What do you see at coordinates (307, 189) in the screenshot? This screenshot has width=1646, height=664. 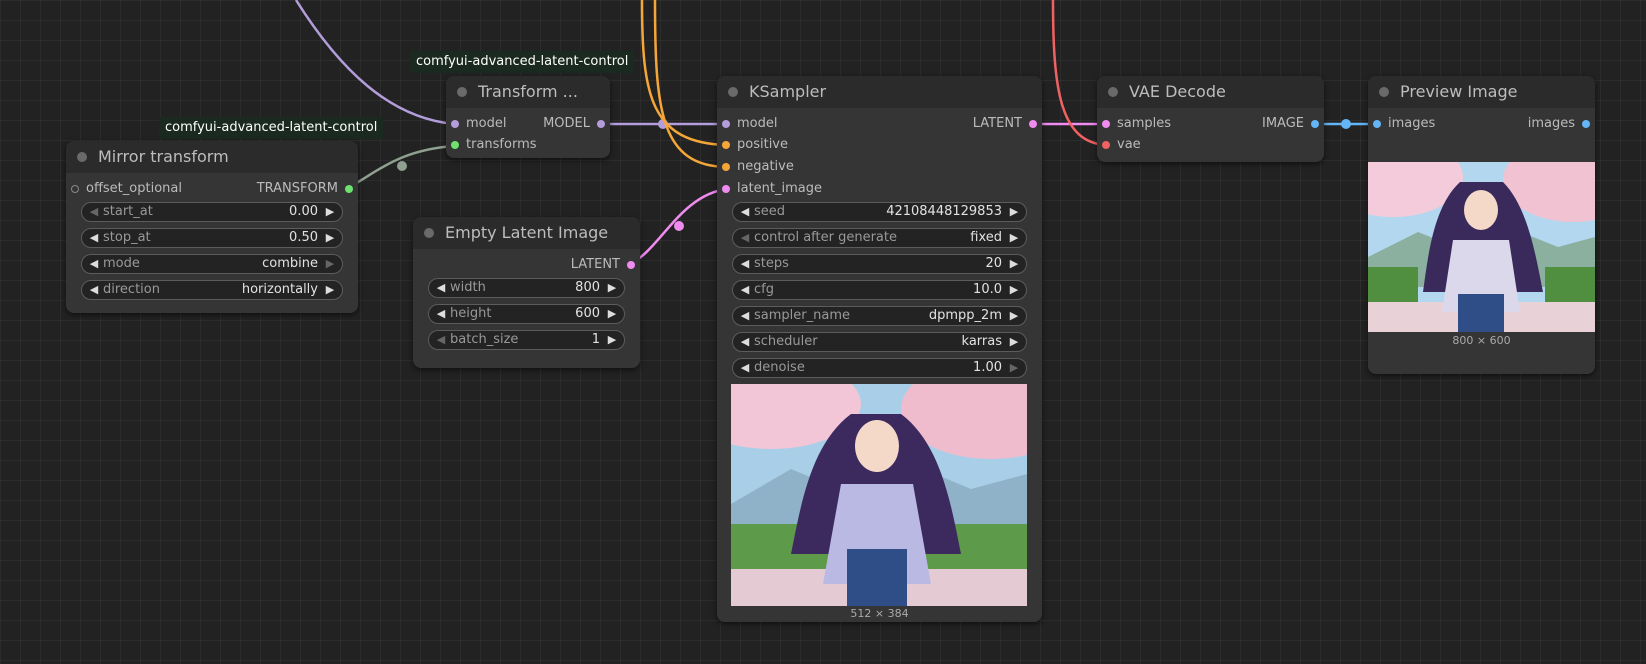 I see `output-transform: TRANSFORM` at bounding box center [307, 189].